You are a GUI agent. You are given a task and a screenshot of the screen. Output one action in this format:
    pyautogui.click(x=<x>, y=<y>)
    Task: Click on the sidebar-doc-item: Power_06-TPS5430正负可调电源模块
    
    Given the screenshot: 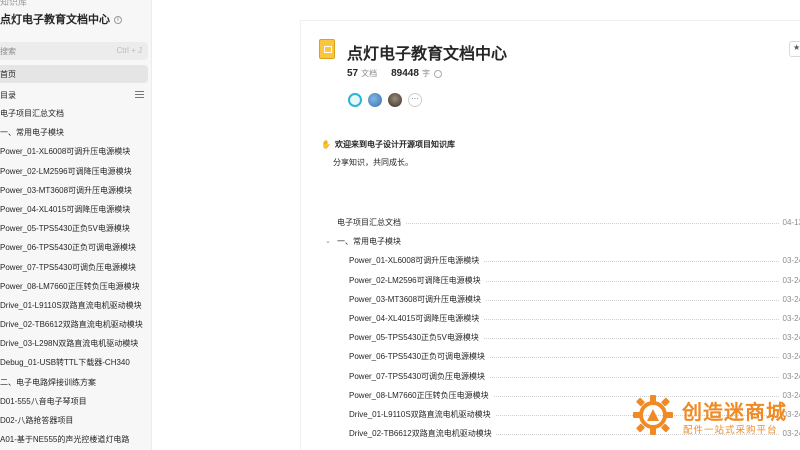 What is the action you would take?
    pyautogui.click(x=75, y=247)
    